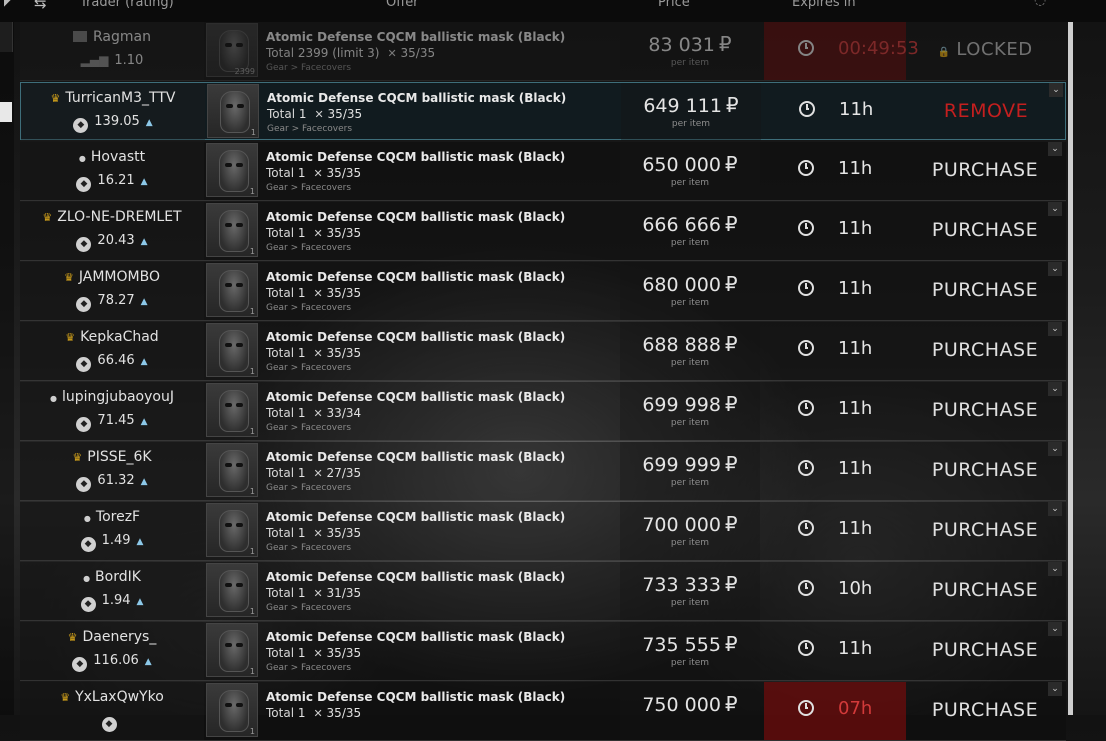 The width and height of the screenshot is (1106, 741). What do you see at coordinates (835, 711) in the screenshot?
I see `expires-cell: 07h` at bounding box center [835, 711].